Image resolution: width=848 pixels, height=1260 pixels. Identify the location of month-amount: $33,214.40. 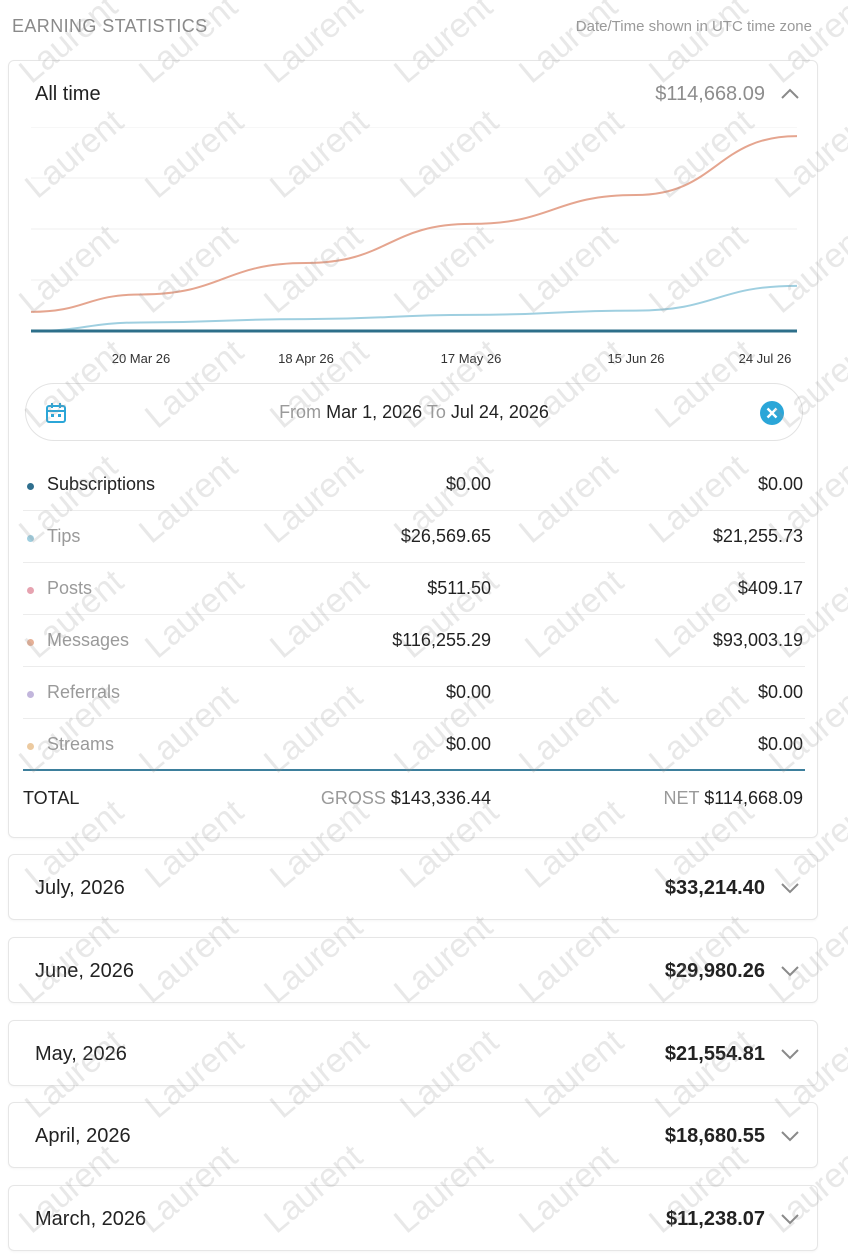
(714, 888).